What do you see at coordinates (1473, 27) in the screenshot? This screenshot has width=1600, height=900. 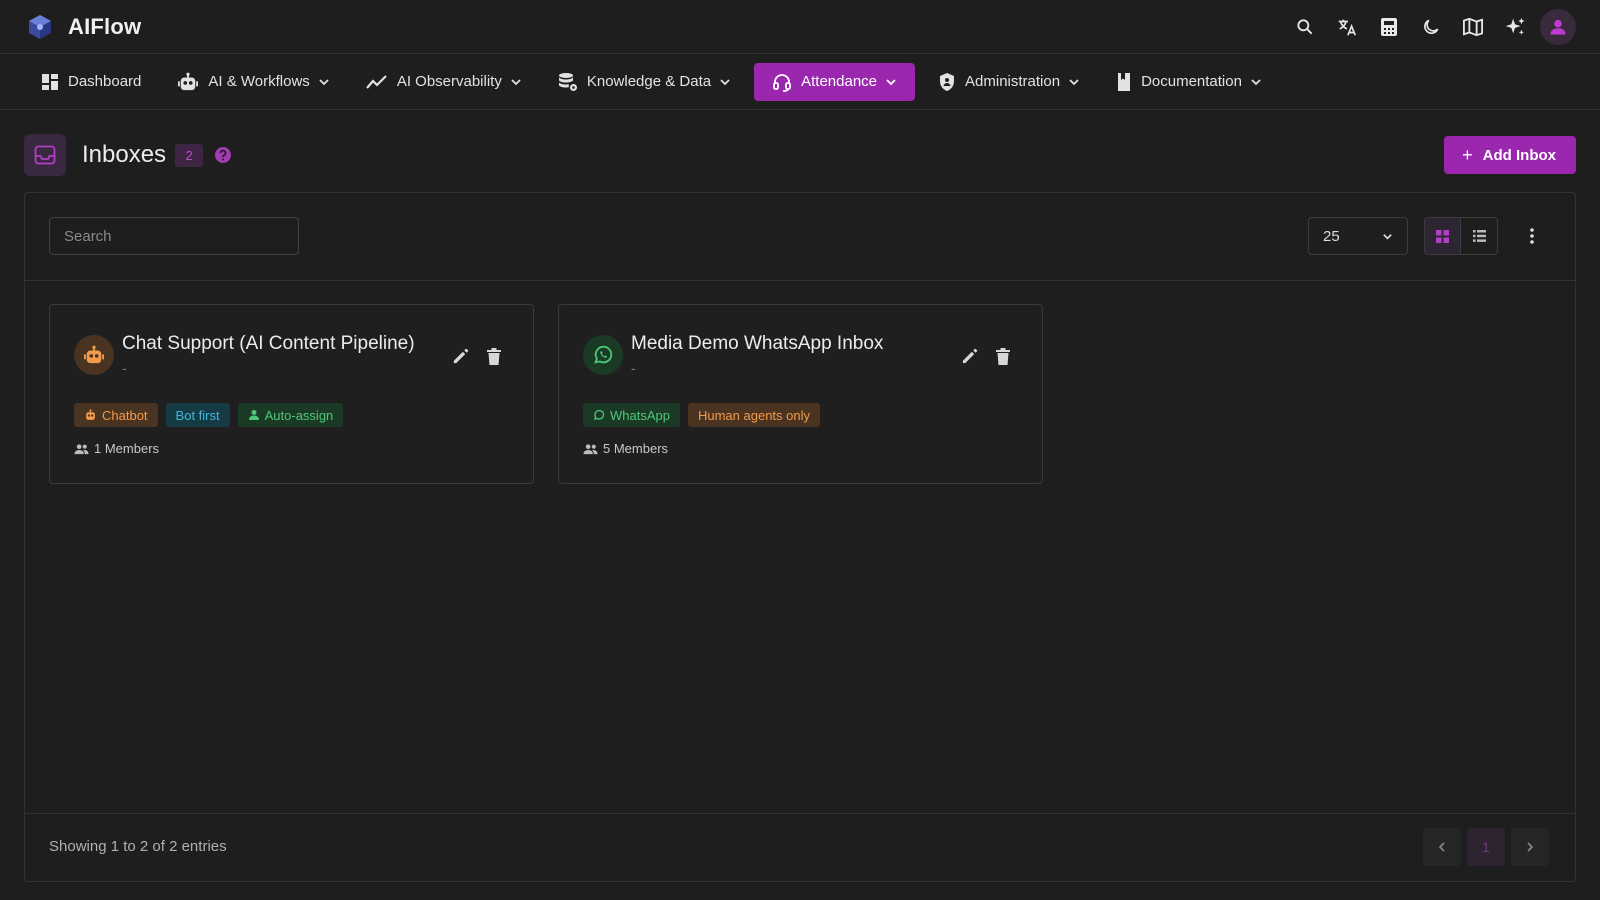 I see `book-icon` at bounding box center [1473, 27].